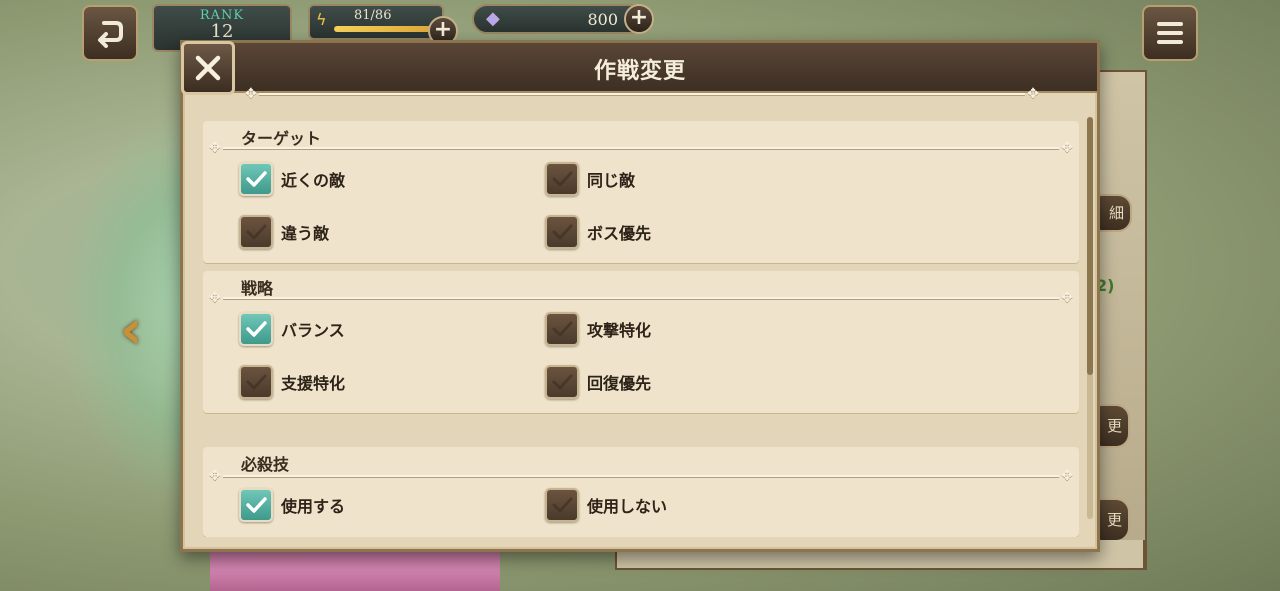 Image resolution: width=1280 pixels, height=591 pixels. Describe the element at coordinates (131, 329) in the screenshot. I see `chevron-left-icon: ‹` at that location.